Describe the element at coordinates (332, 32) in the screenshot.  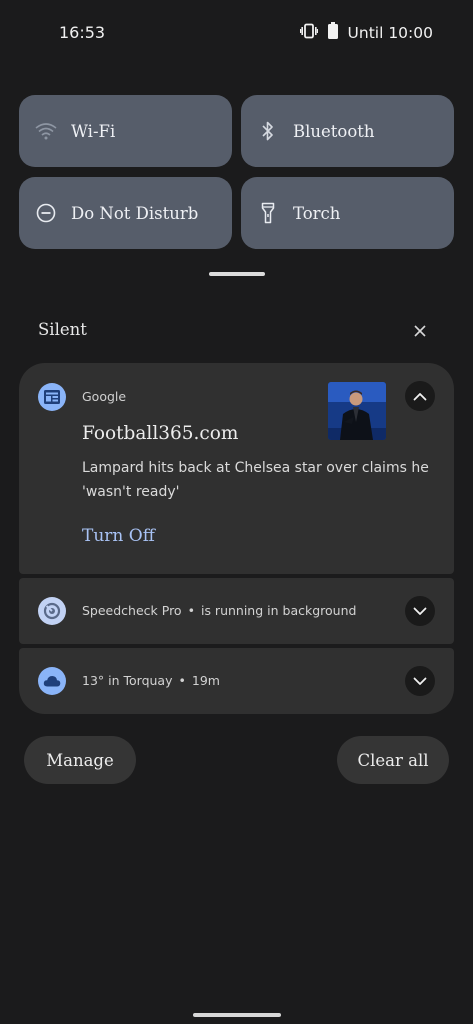
I see `battery-icon` at that location.